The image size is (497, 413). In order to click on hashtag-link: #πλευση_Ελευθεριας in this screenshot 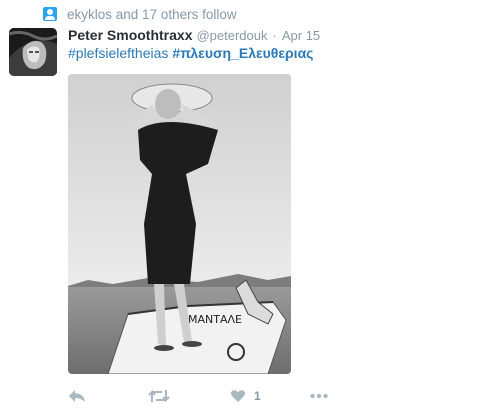, I will do `click(242, 53)`.